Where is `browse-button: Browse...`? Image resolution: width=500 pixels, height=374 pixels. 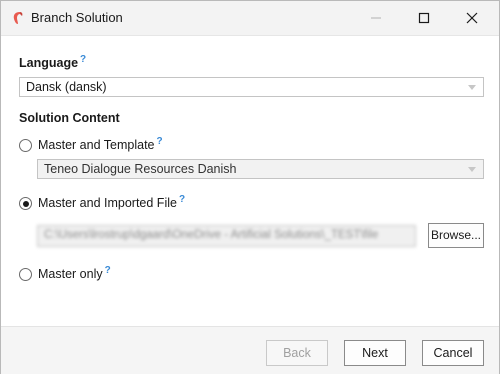 browse-button: Browse... is located at coordinates (456, 235).